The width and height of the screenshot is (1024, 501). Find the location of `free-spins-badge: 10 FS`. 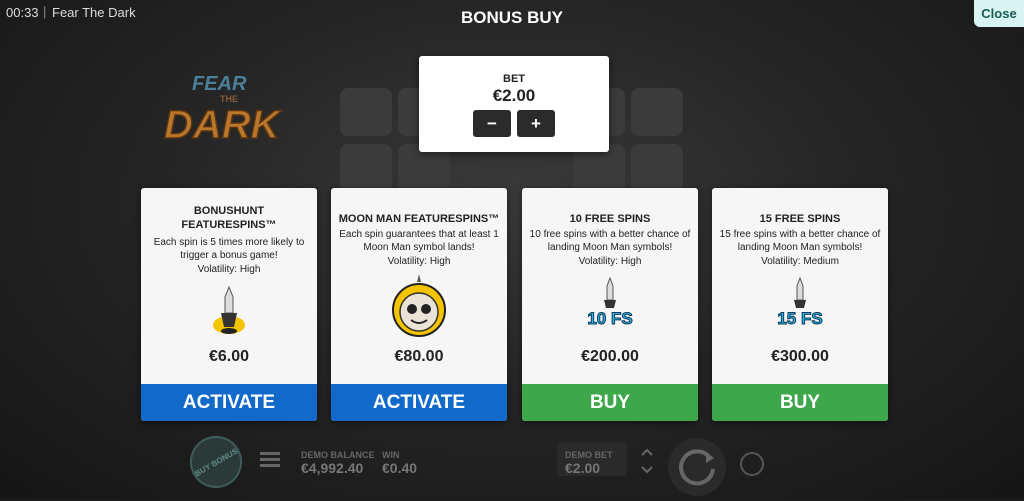

free-spins-badge: 10 FS is located at coordinates (609, 318).